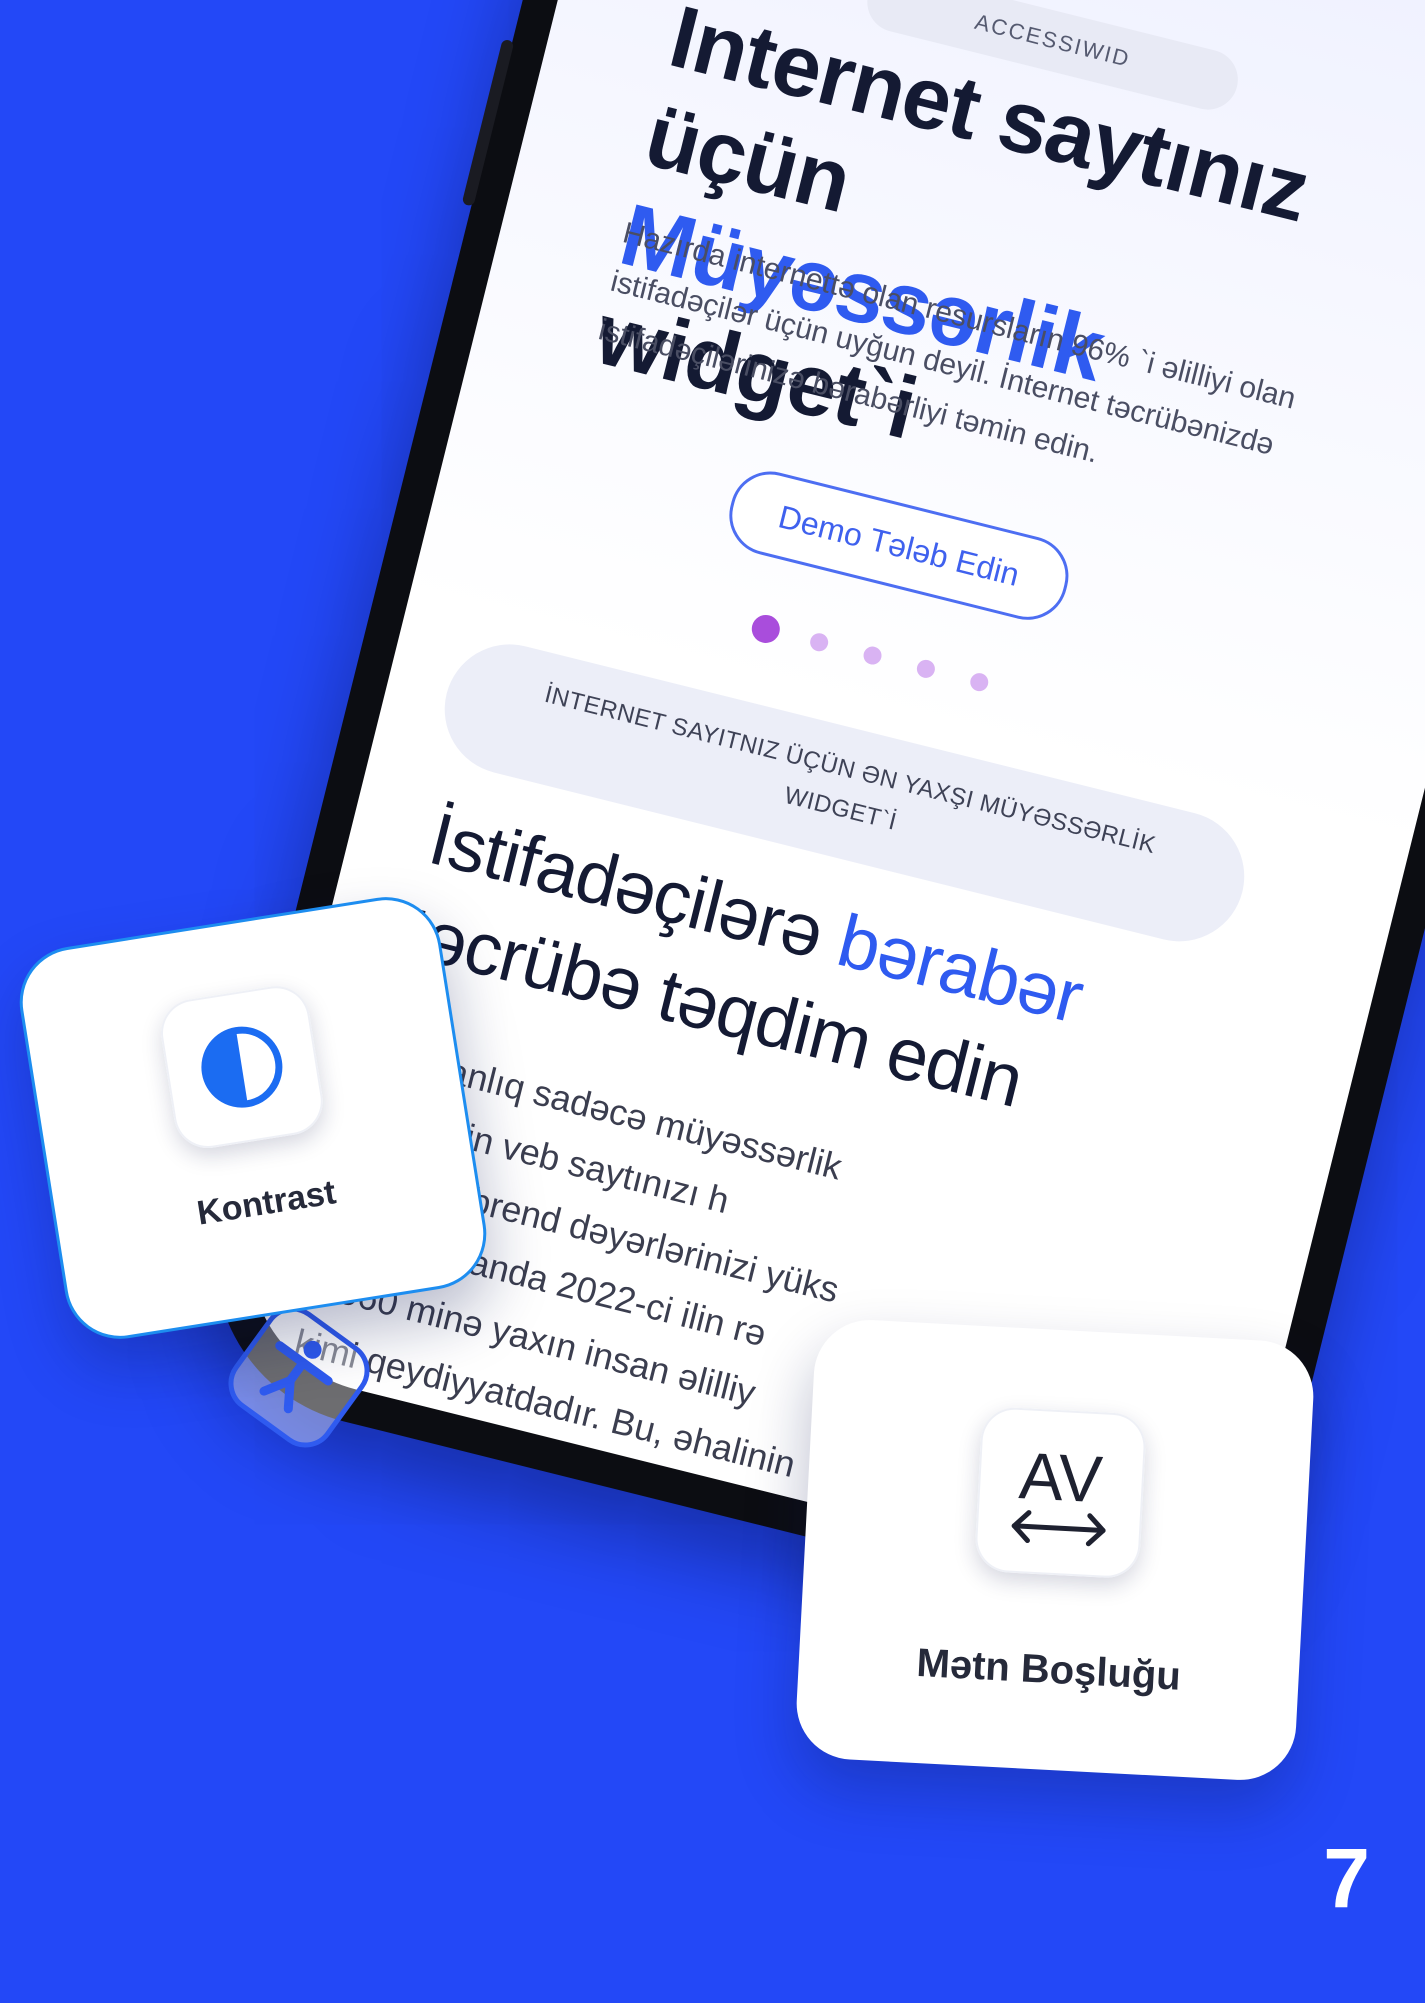 Image resolution: width=1425 pixels, height=2003 pixels. I want to click on contrast-icon, so click(242, 1067).